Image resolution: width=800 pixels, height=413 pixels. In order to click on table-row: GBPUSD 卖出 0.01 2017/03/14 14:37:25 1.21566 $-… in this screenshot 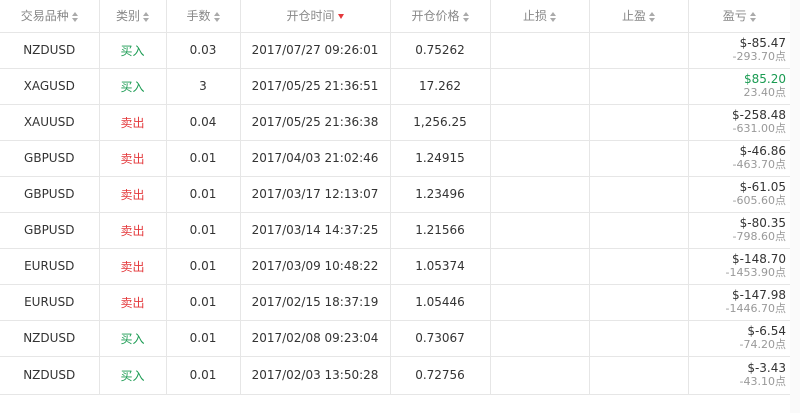, I will do `click(395, 230)`.